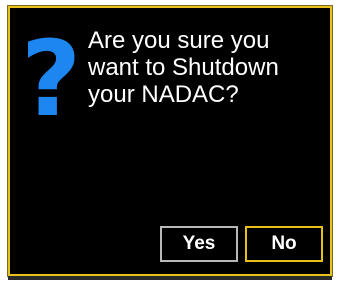 This screenshot has width=340, height=286. I want to click on no-button: No, so click(284, 244).